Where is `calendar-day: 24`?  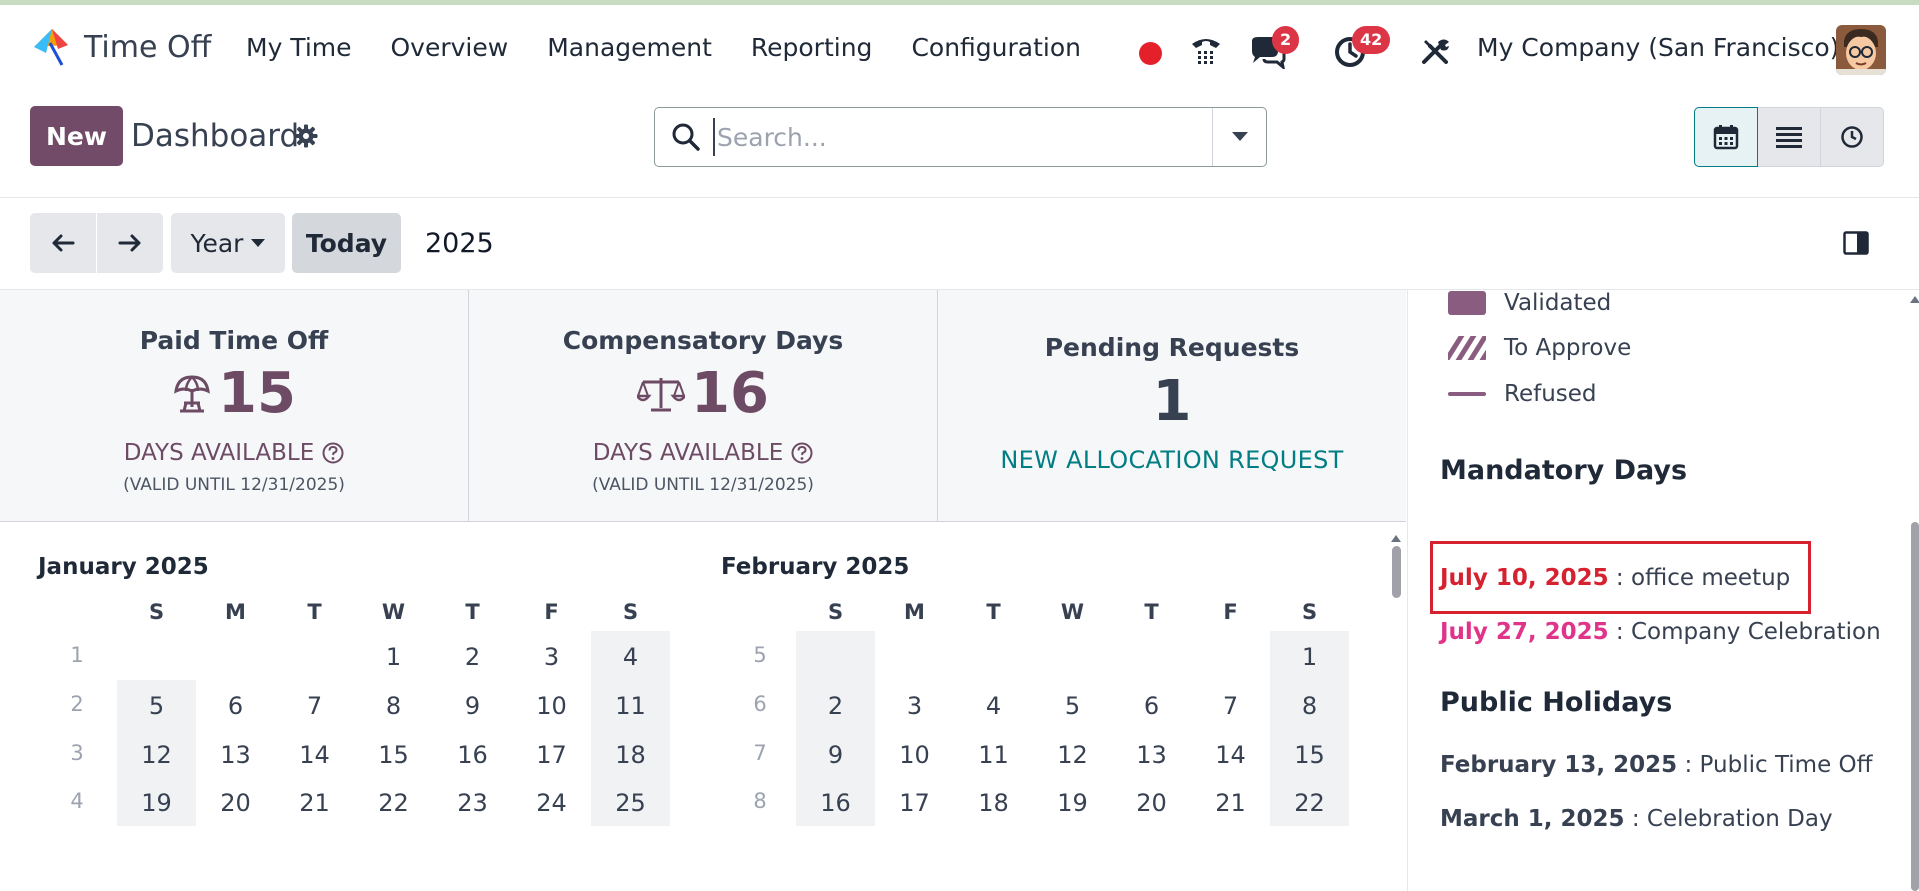
calendar-day: 24 is located at coordinates (551, 803).